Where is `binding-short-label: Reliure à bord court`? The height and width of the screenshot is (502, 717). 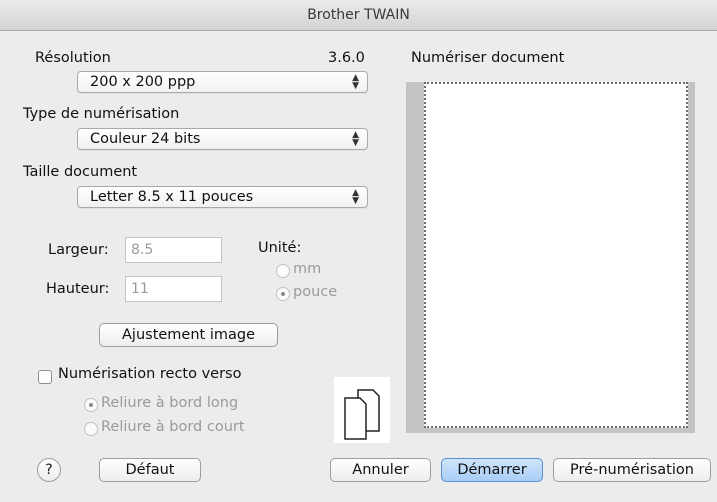
binding-short-label: Reliure à bord court is located at coordinates (173, 427).